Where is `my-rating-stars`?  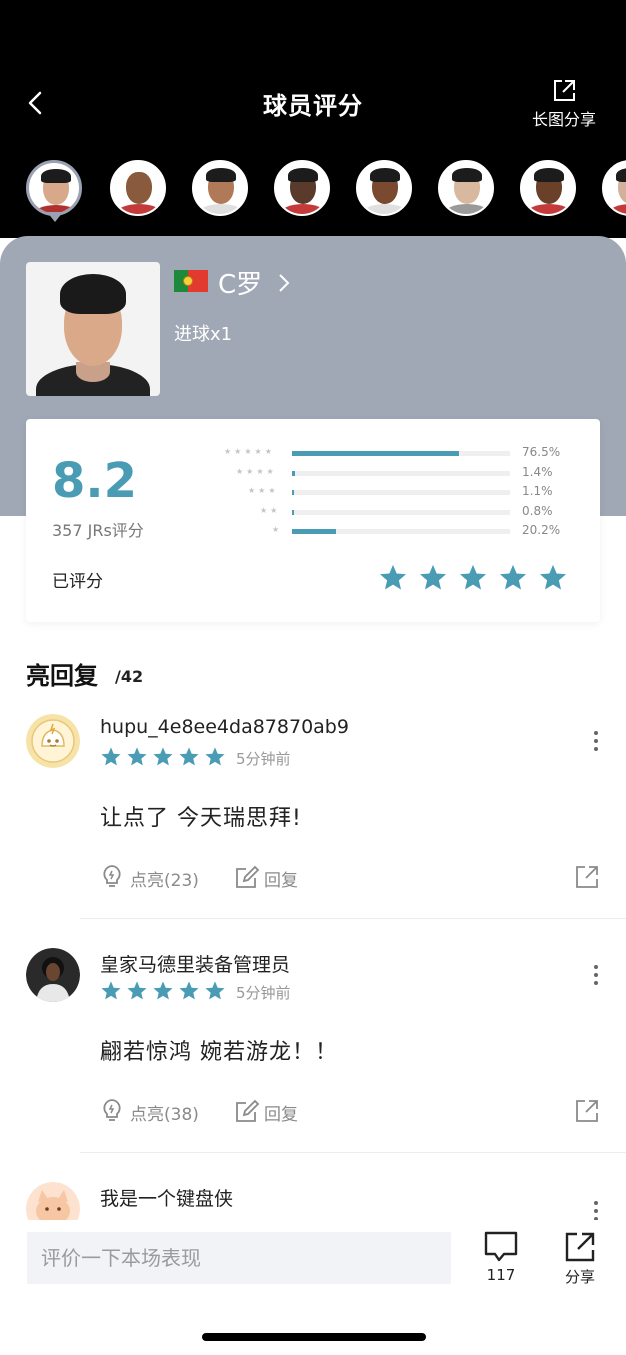
my-rating-stars is located at coordinates (475, 578).